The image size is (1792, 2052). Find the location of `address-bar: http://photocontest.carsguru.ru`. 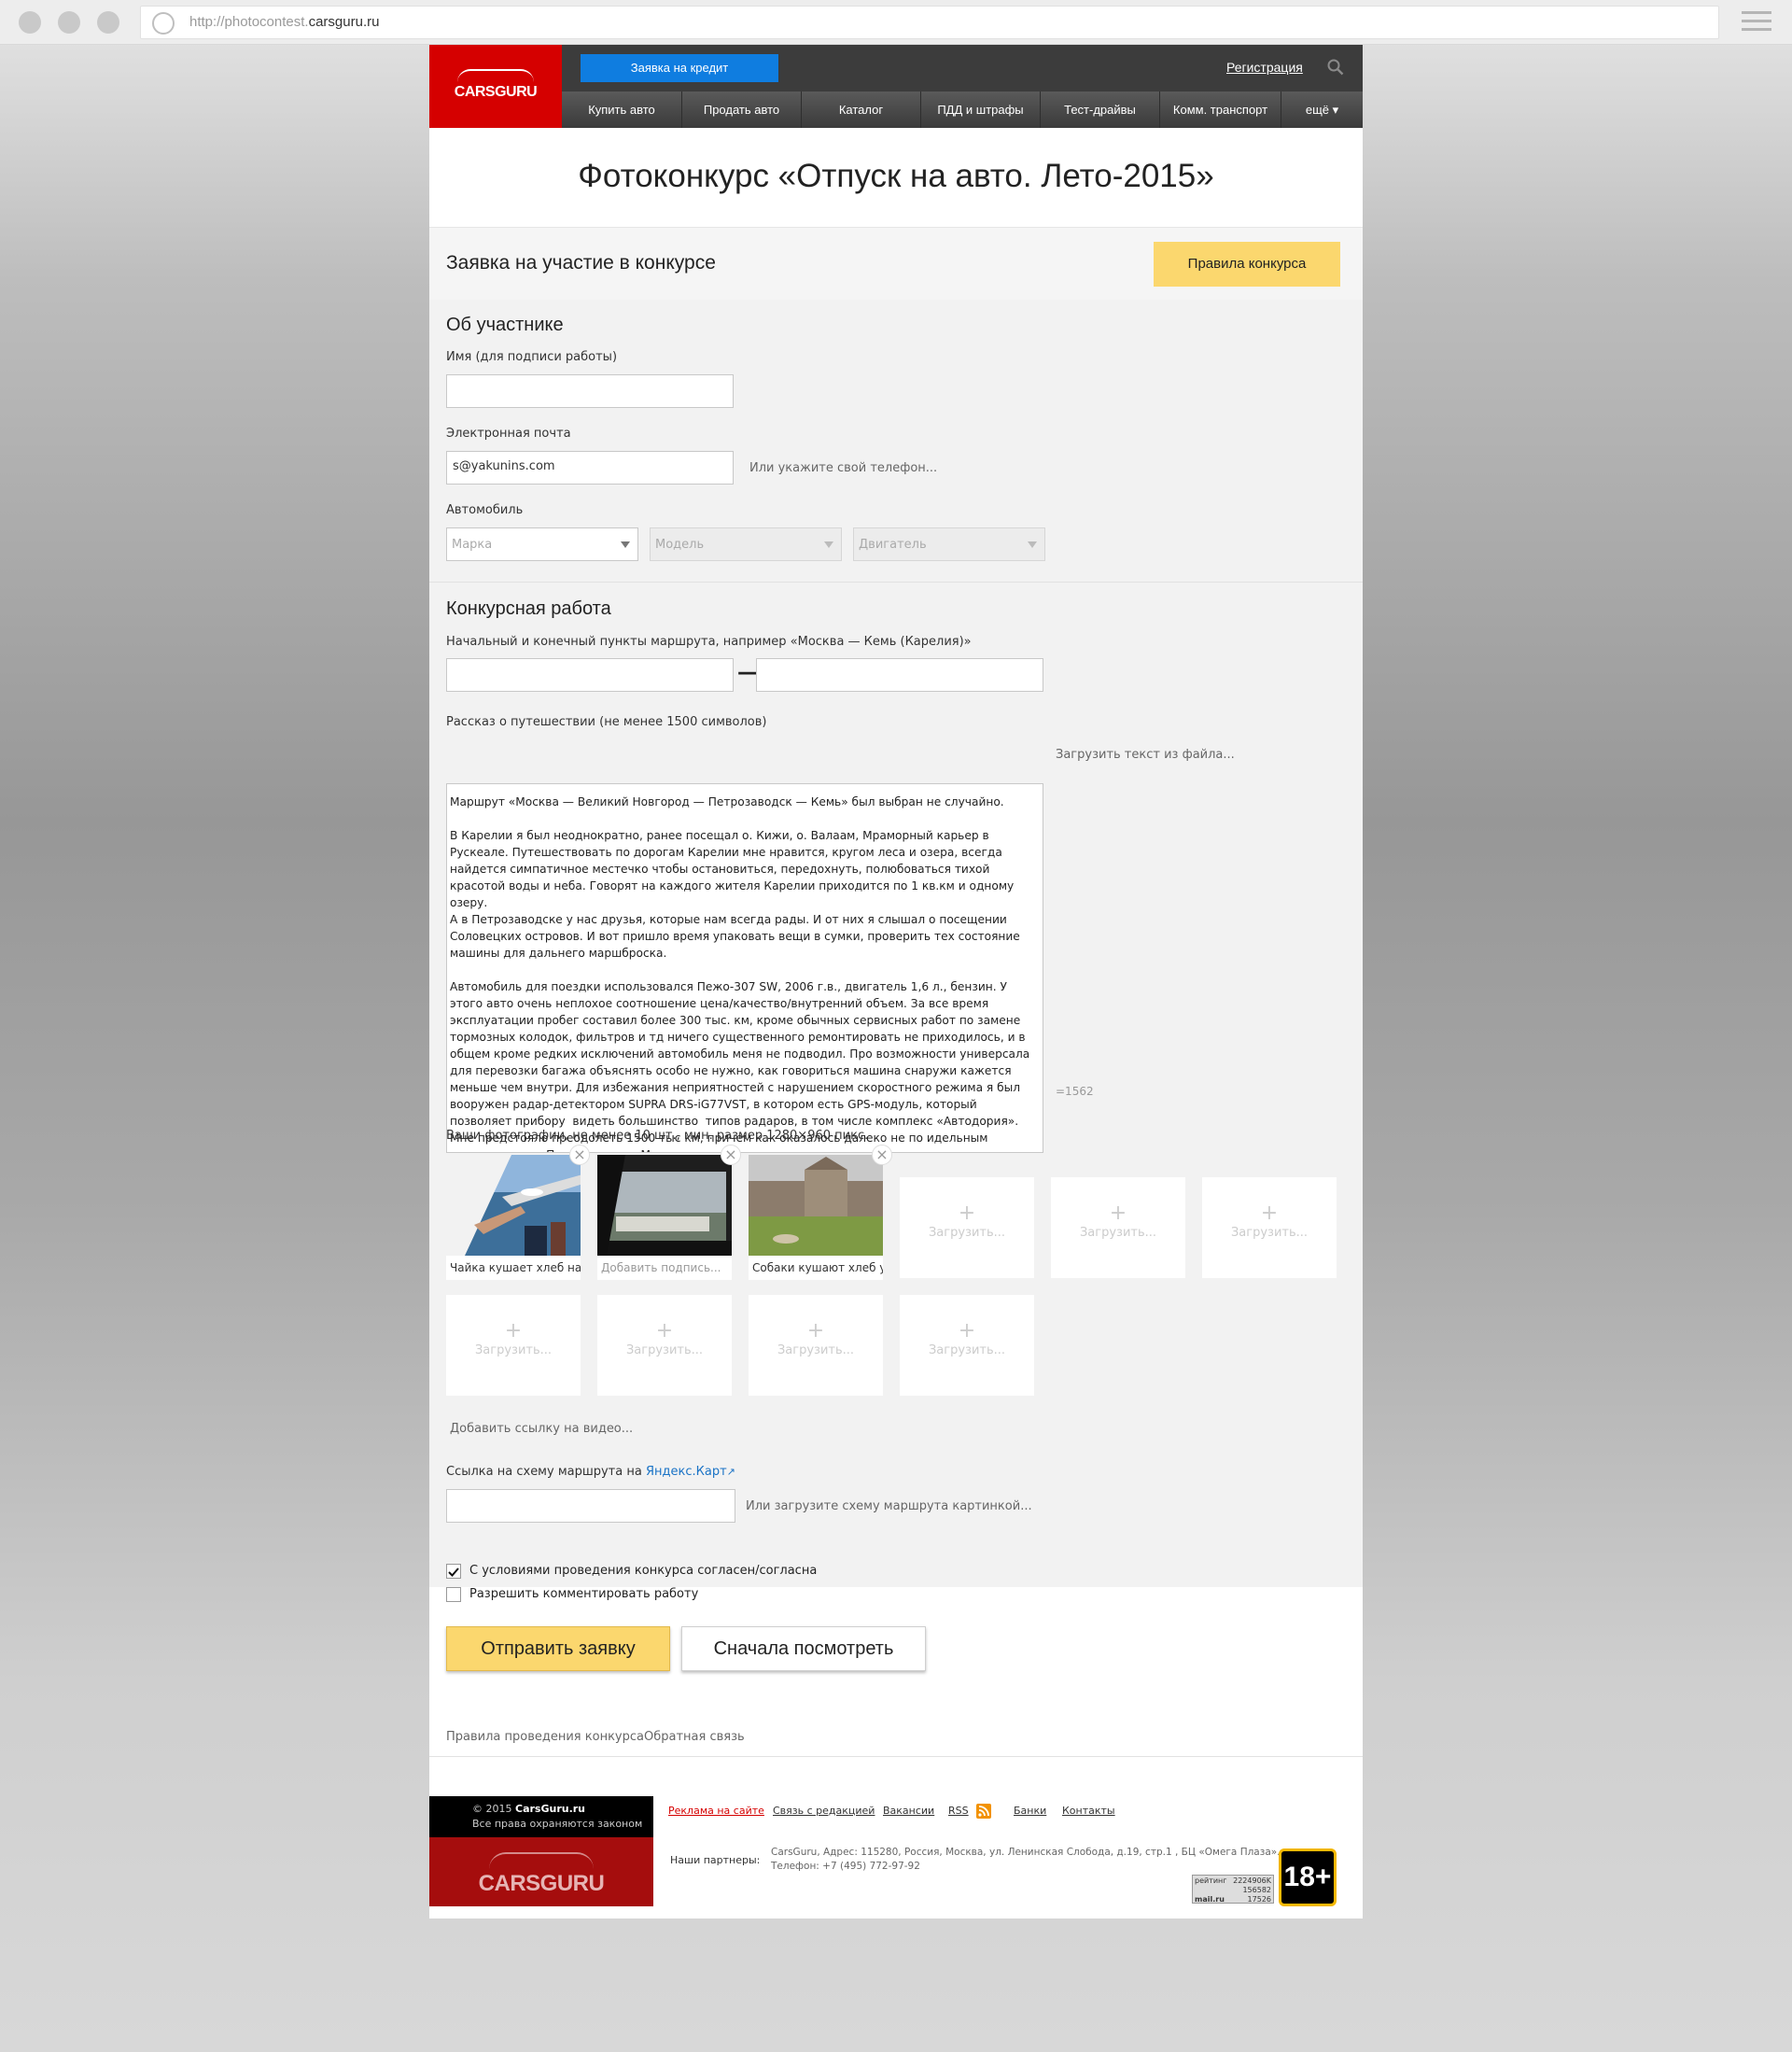

address-bar: http://photocontest.carsguru.ru is located at coordinates (929, 22).